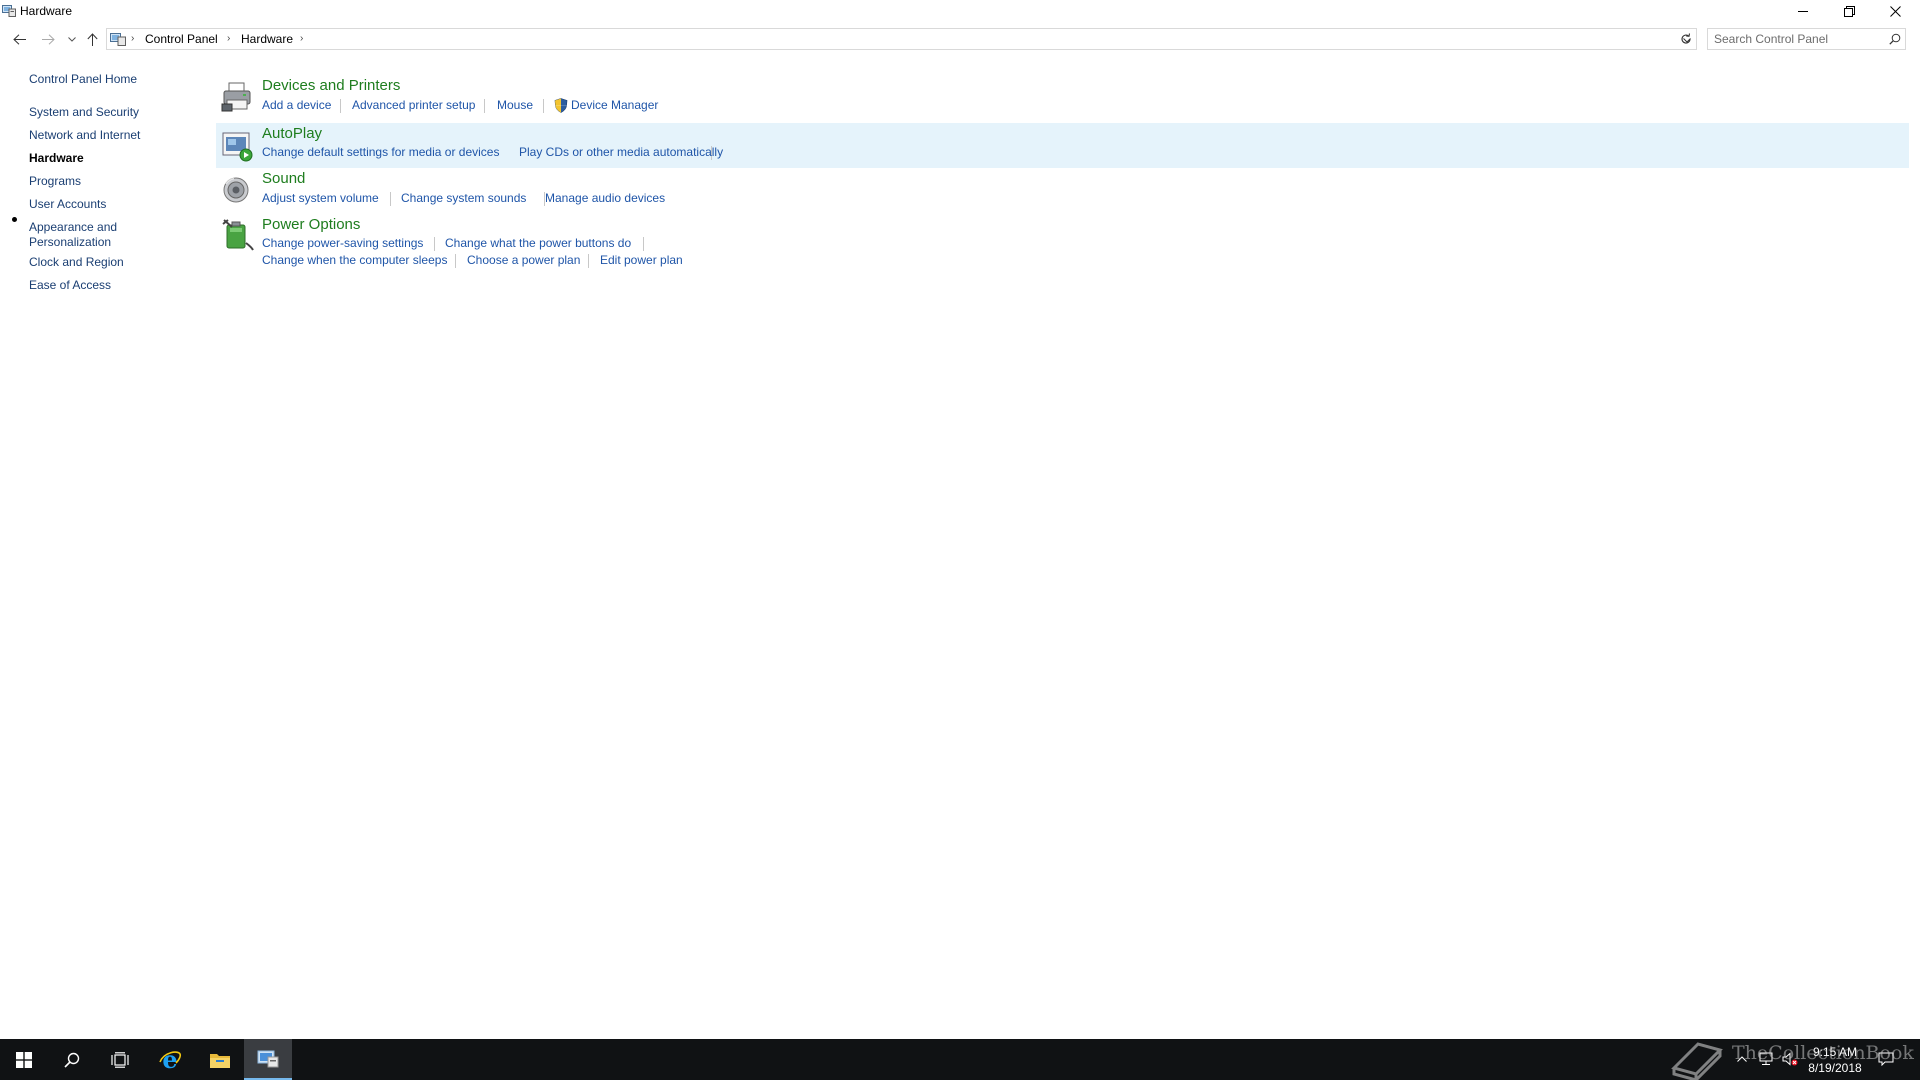 The height and width of the screenshot is (1080, 1920). I want to click on change-system-sounds-link: Change system sounds, so click(463, 198).